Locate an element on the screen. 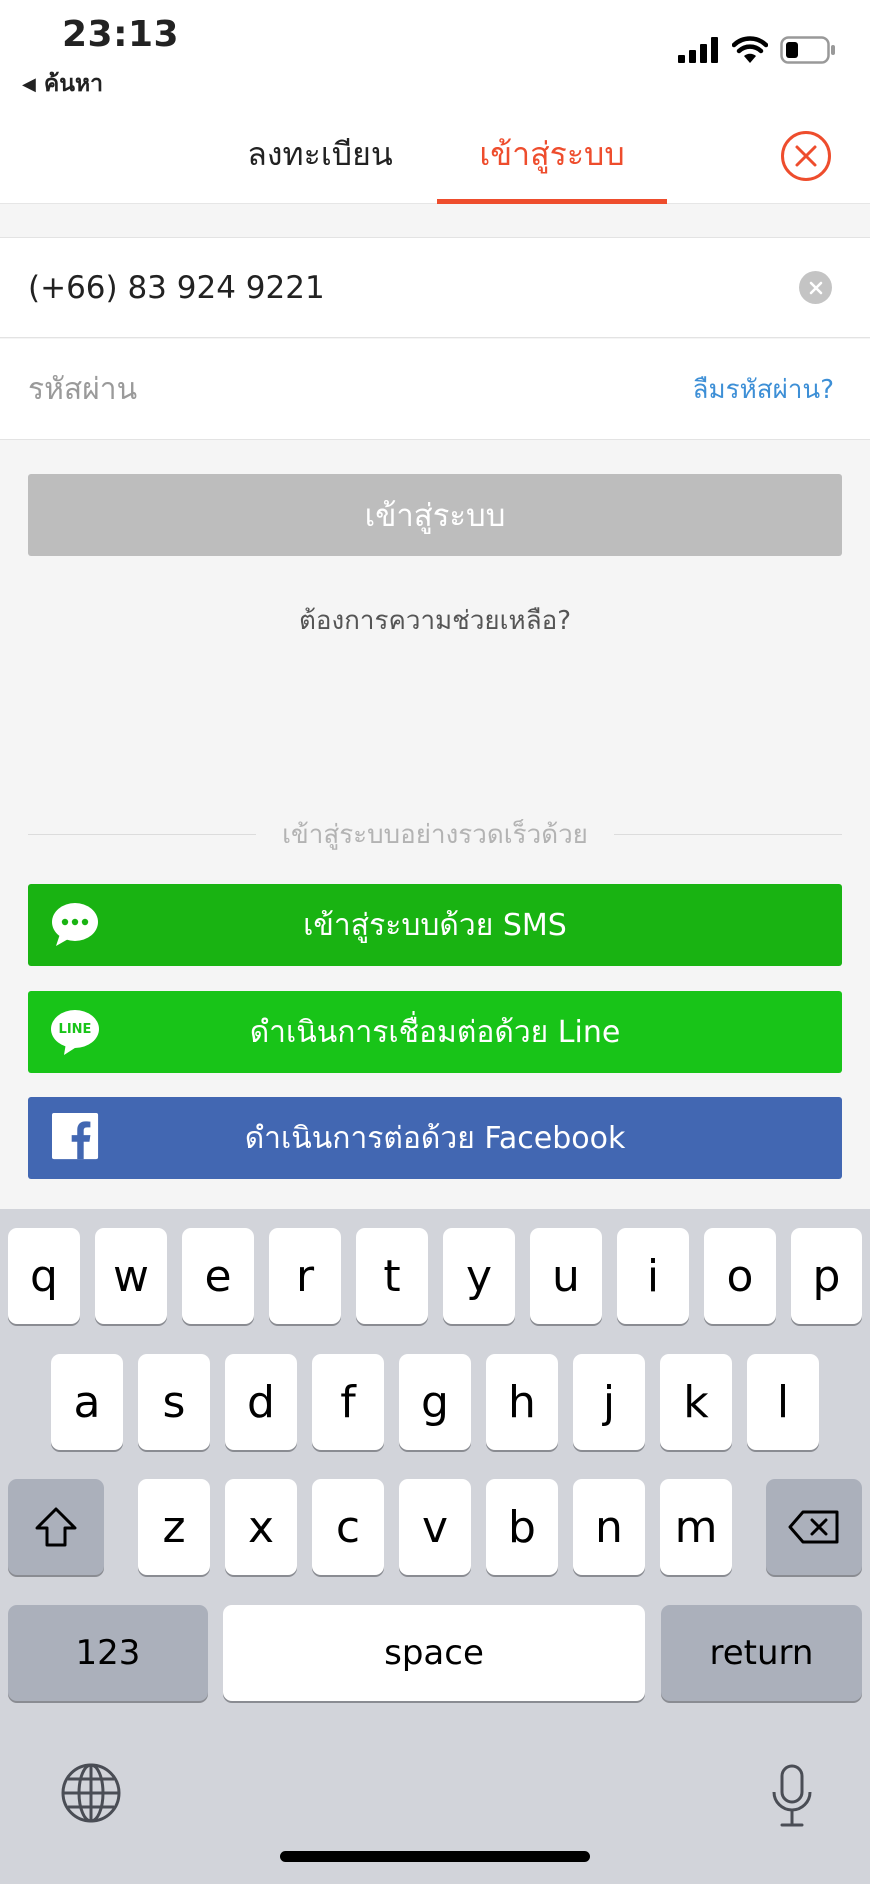 This screenshot has height=1884, width=870. sms-login-button: เข้าสู่ระบบด้วย SMS is located at coordinates (435, 925).